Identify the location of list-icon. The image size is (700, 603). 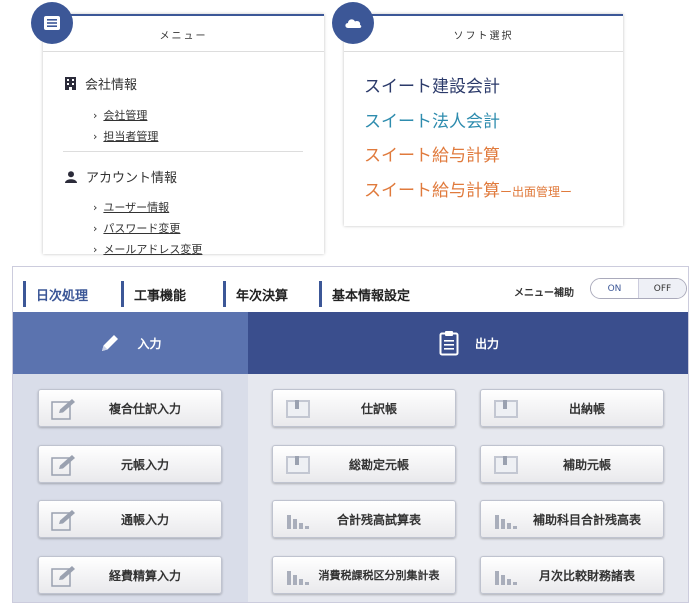
(52, 23).